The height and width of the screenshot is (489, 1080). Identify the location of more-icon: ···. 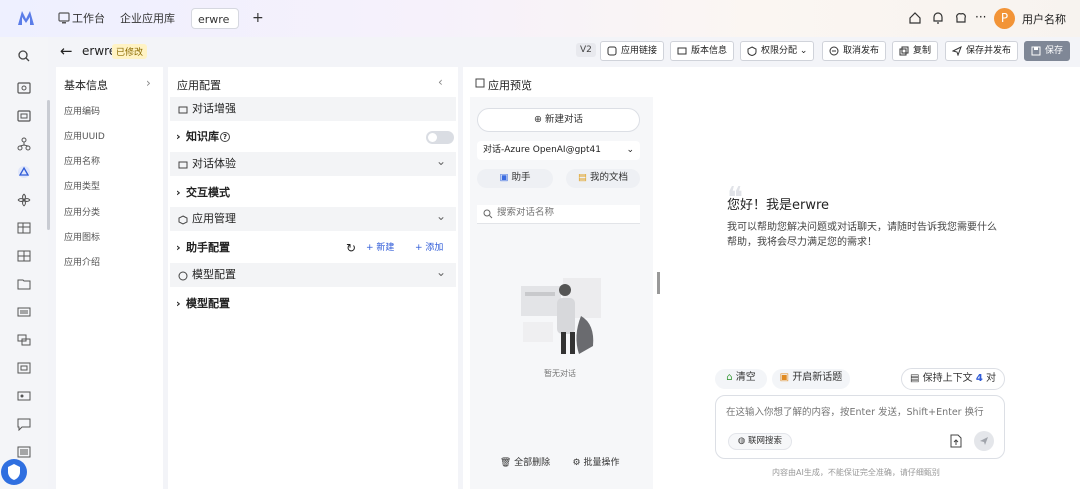
(980, 17).